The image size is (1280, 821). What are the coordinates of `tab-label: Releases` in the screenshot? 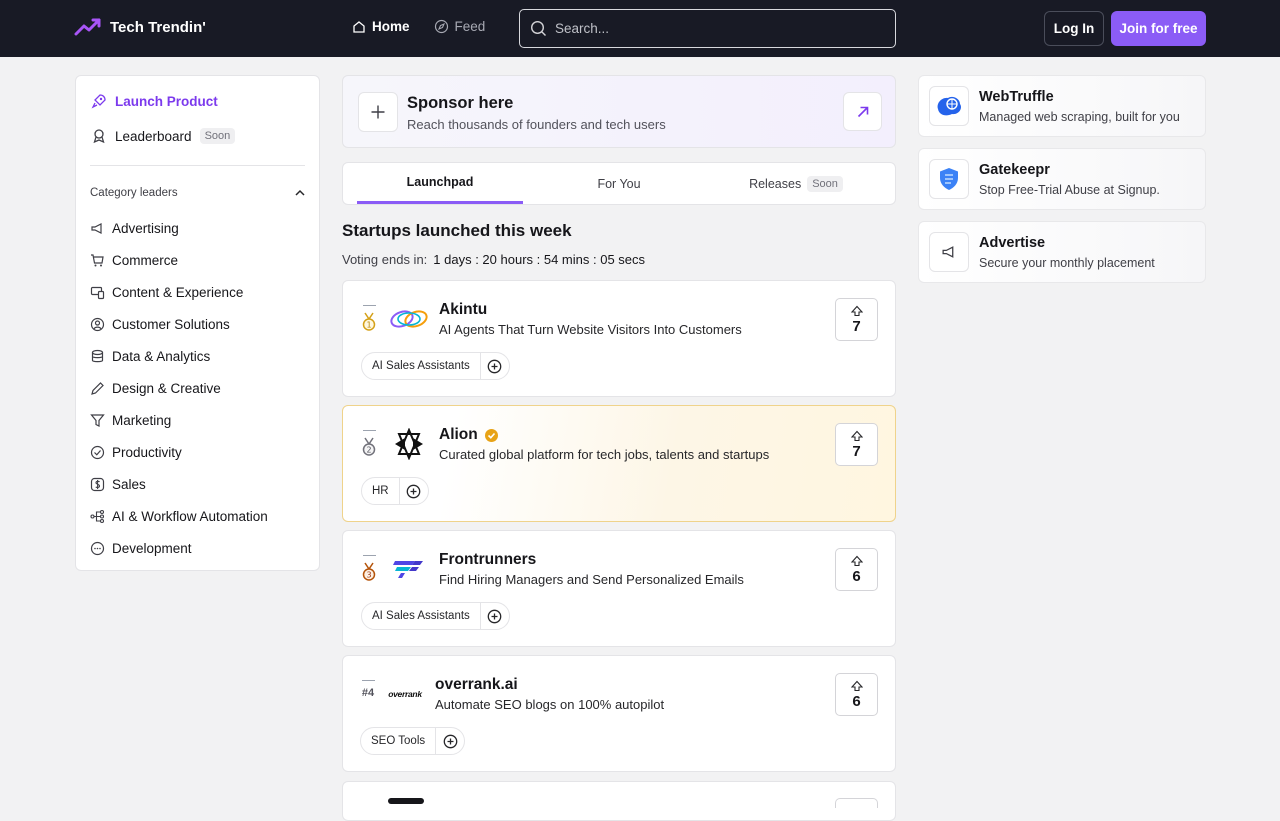 It's located at (775, 183).